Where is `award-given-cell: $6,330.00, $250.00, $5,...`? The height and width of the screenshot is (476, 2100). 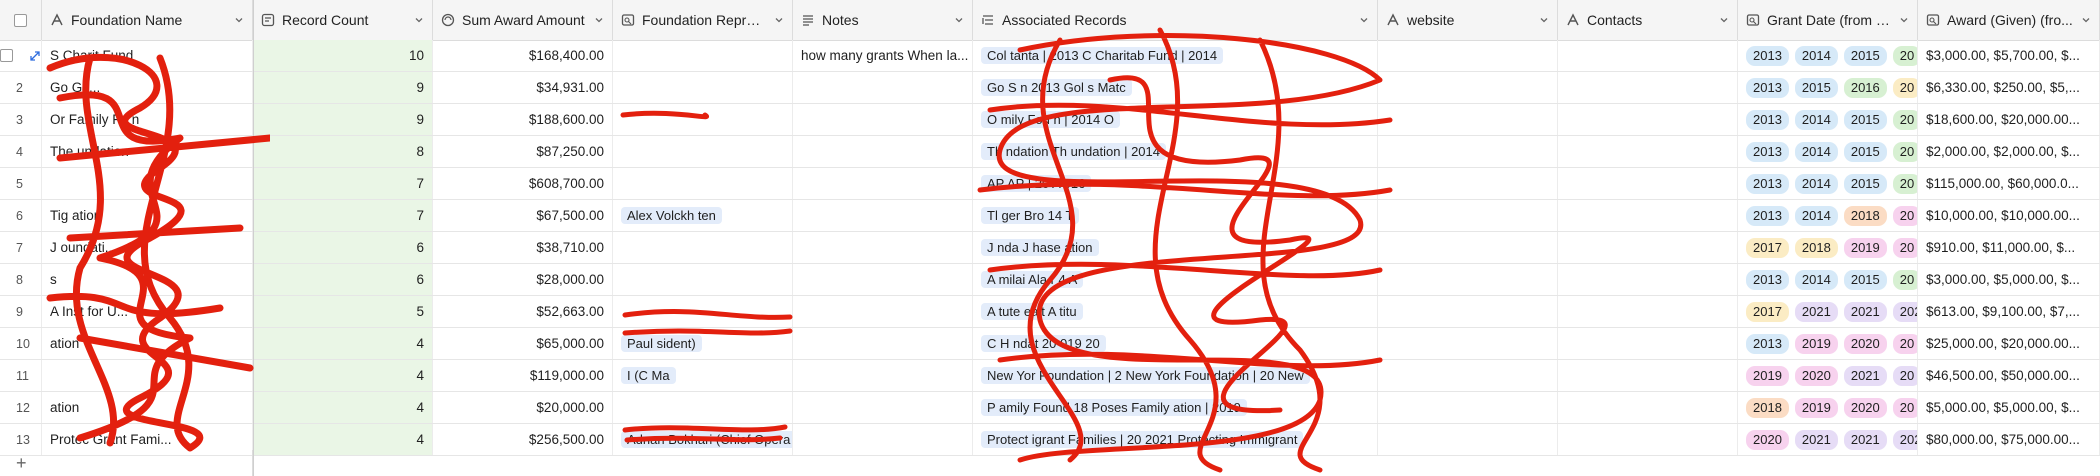
award-given-cell: $6,330.00, $250.00, $5,... is located at coordinates (2009, 87).